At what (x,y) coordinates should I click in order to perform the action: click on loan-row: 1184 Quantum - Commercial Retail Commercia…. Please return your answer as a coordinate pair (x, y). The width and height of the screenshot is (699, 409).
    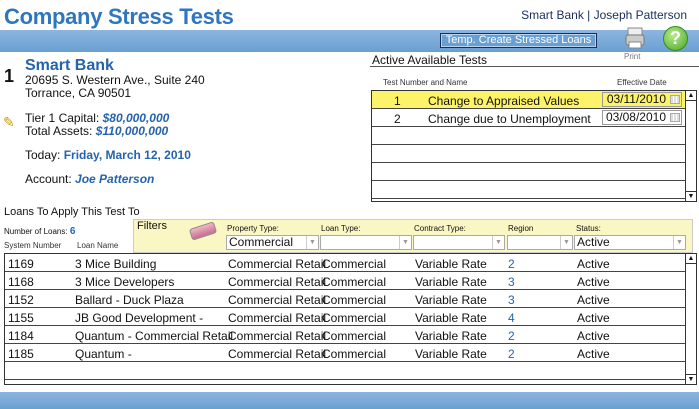
    Looking at the image, I should click on (345, 335).